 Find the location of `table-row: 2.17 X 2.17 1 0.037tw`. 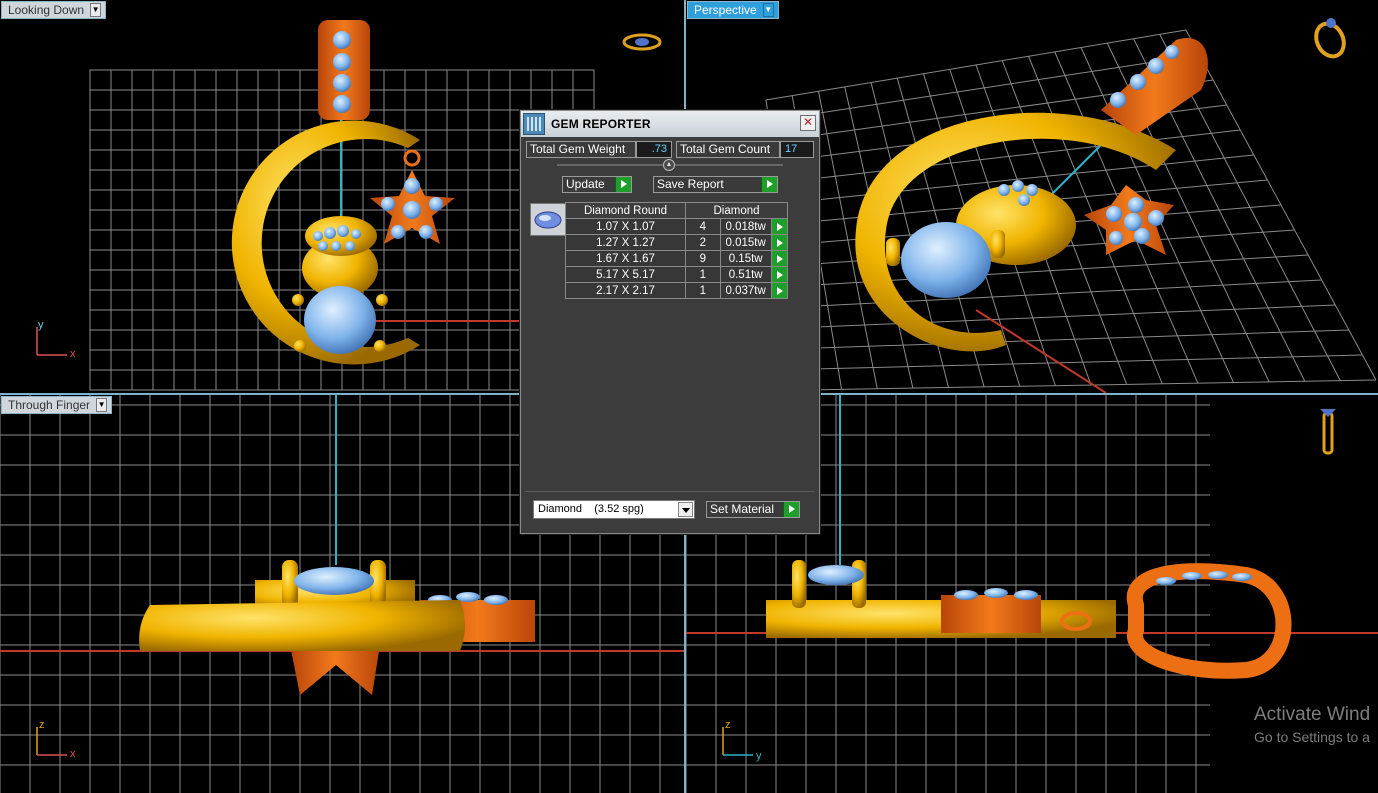

table-row: 2.17 X 2.17 1 0.037tw is located at coordinates (677, 290).